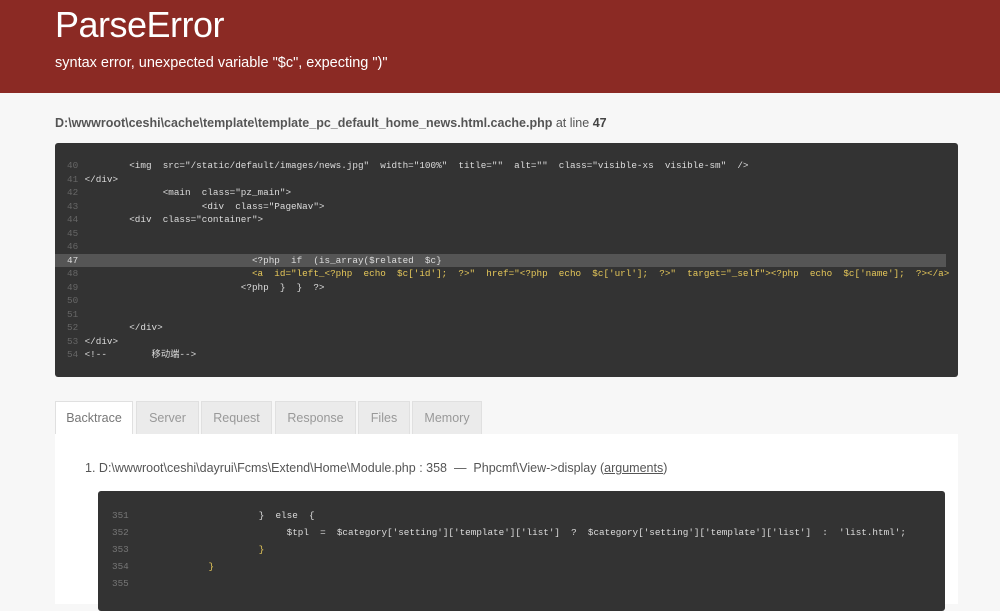 The image size is (1000, 611). Describe the element at coordinates (500, 300) in the screenshot. I see `code-line: 50` at that location.